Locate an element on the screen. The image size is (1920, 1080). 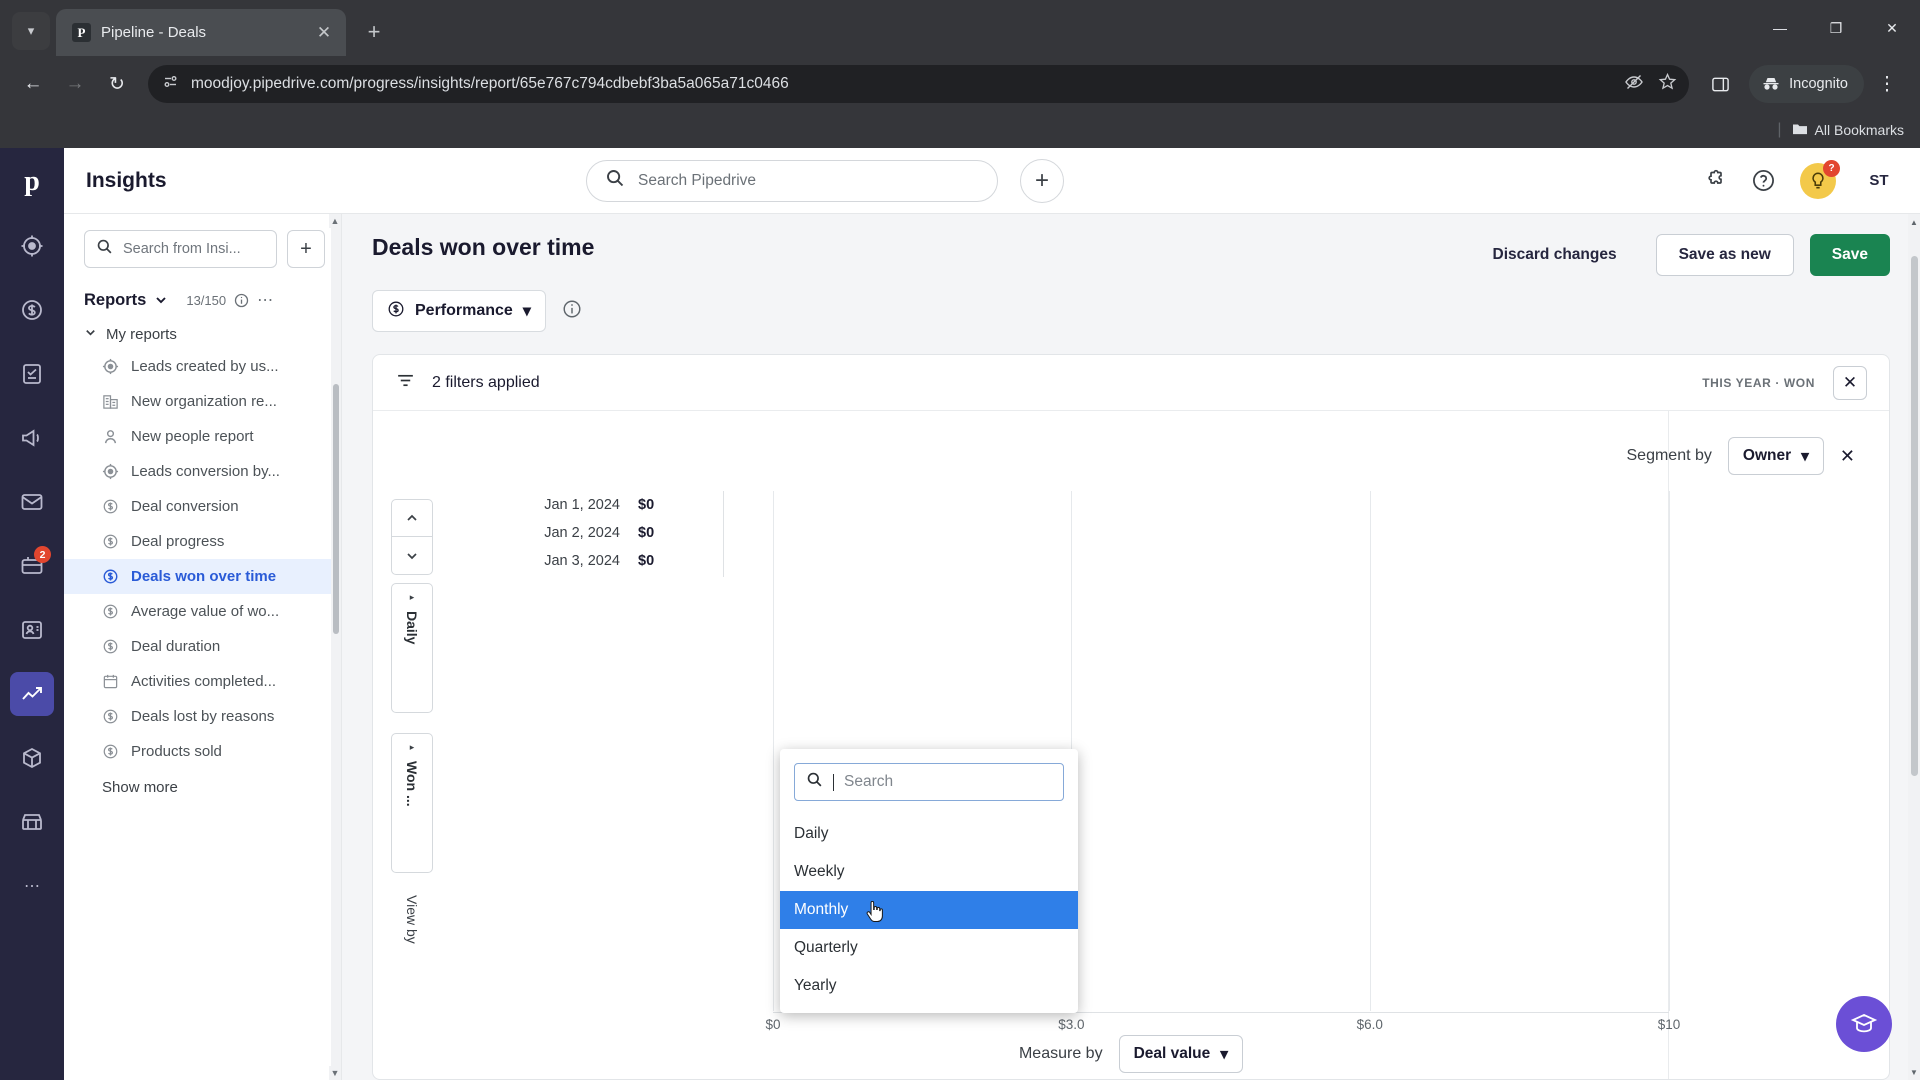
chevron-down-icon: ▾ is located at coordinates (1805, 456).